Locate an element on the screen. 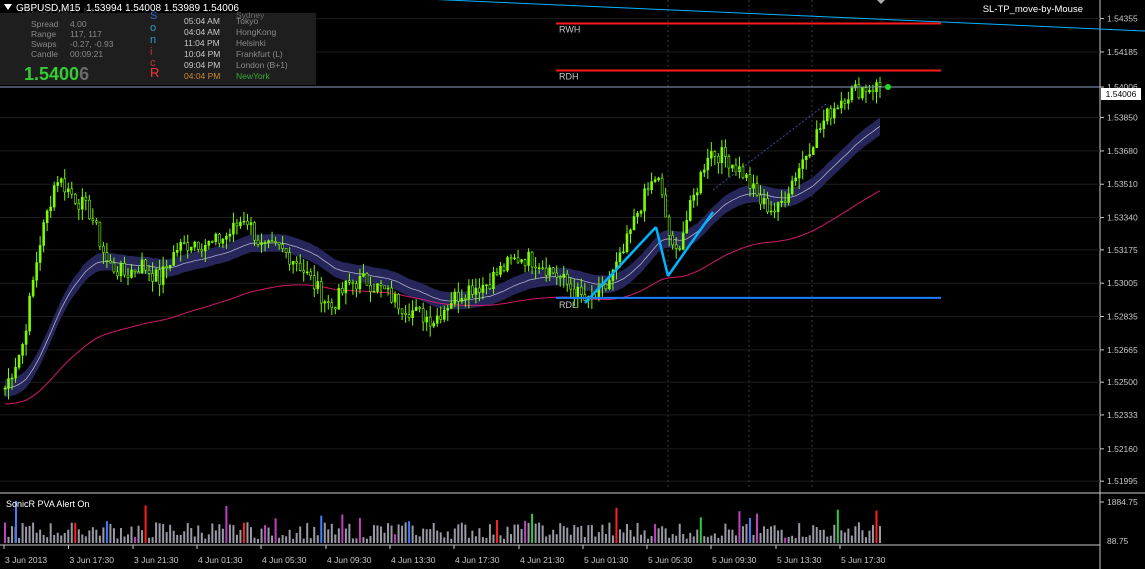  current-price-display: 1.54006 is located at coordinates (56, 74).